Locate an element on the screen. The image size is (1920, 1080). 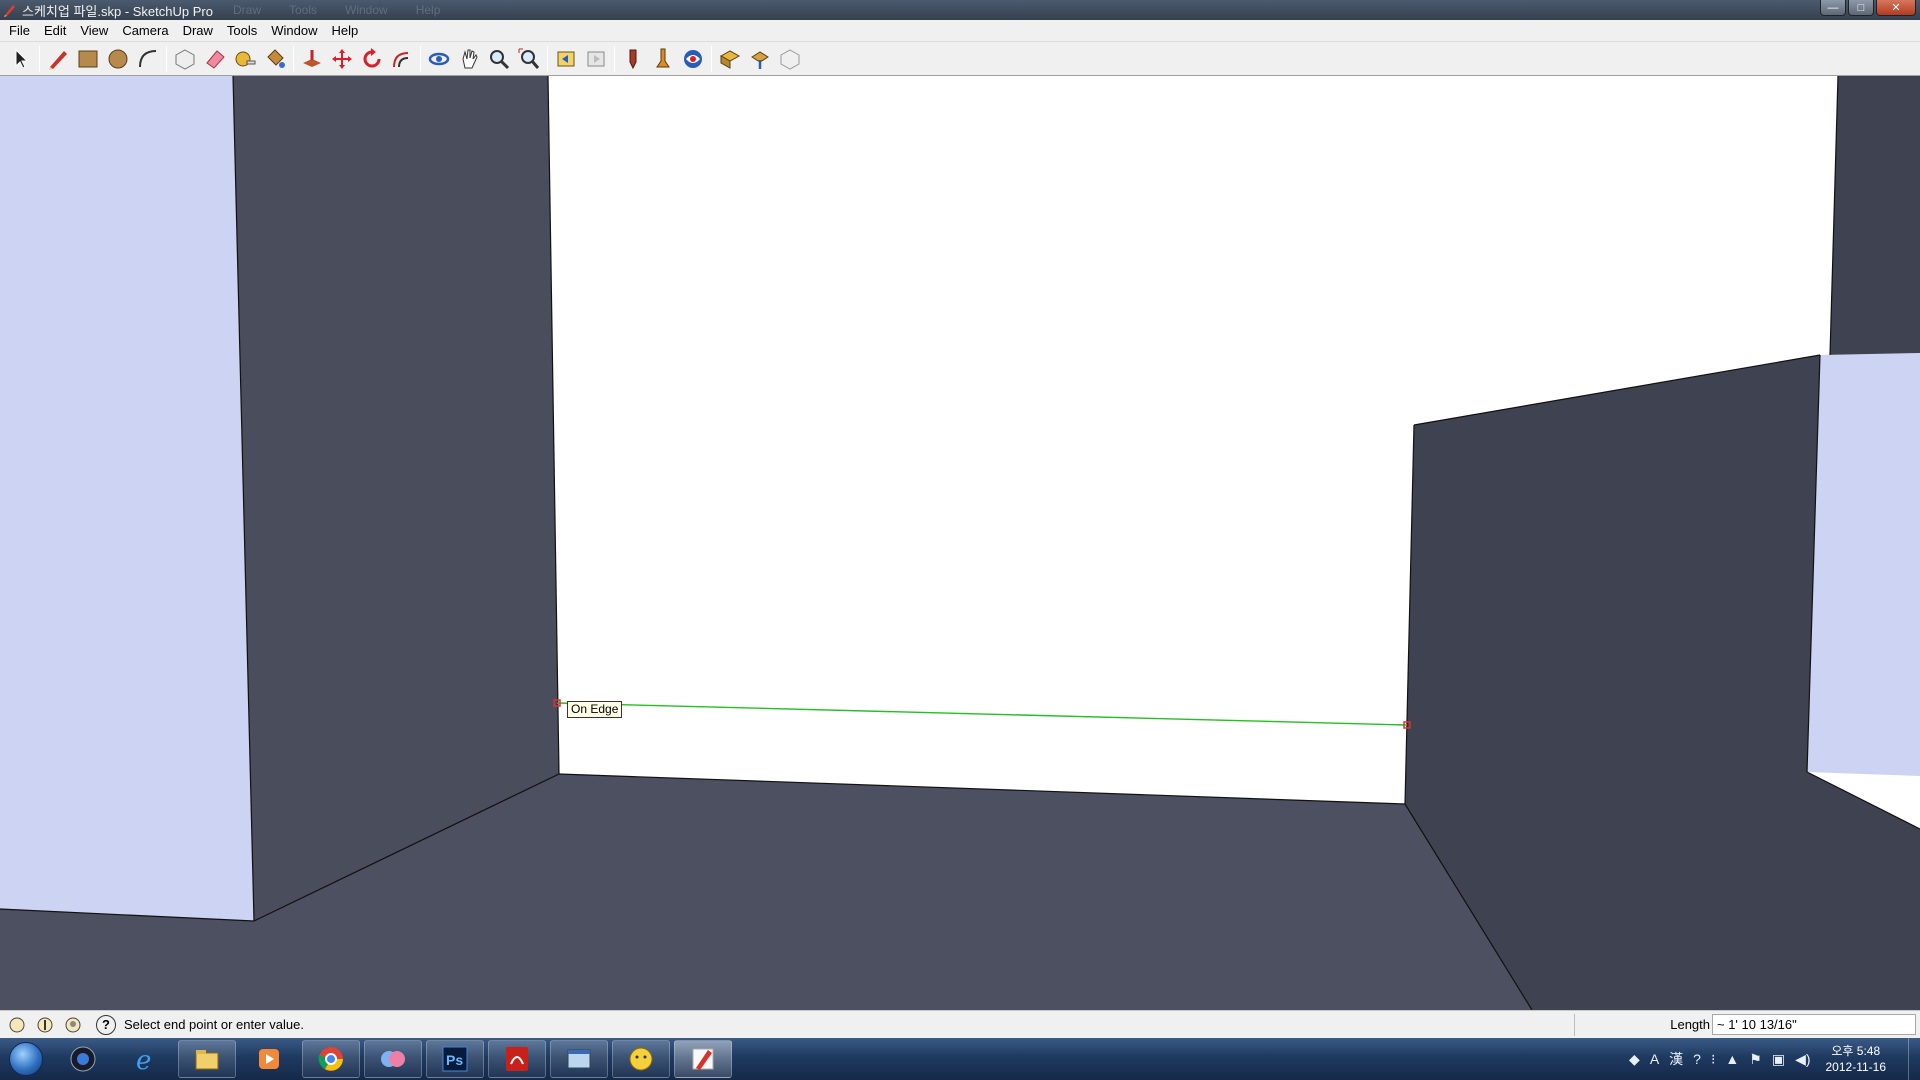
zoom-icon is located at coordinates (500, 59).